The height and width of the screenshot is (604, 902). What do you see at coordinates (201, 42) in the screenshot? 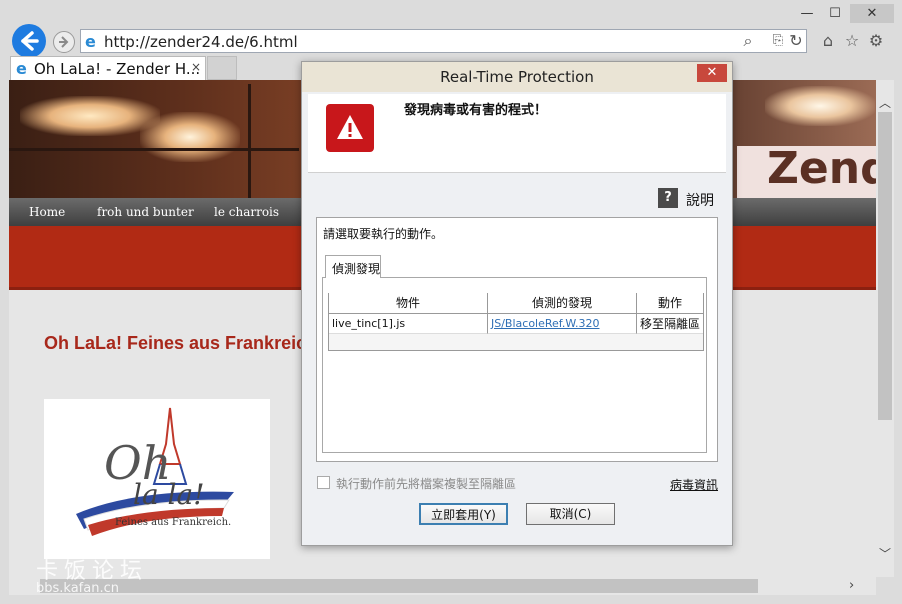
I see `address-url: http://zender24.de/6.html` at bounding box center [201, 42].